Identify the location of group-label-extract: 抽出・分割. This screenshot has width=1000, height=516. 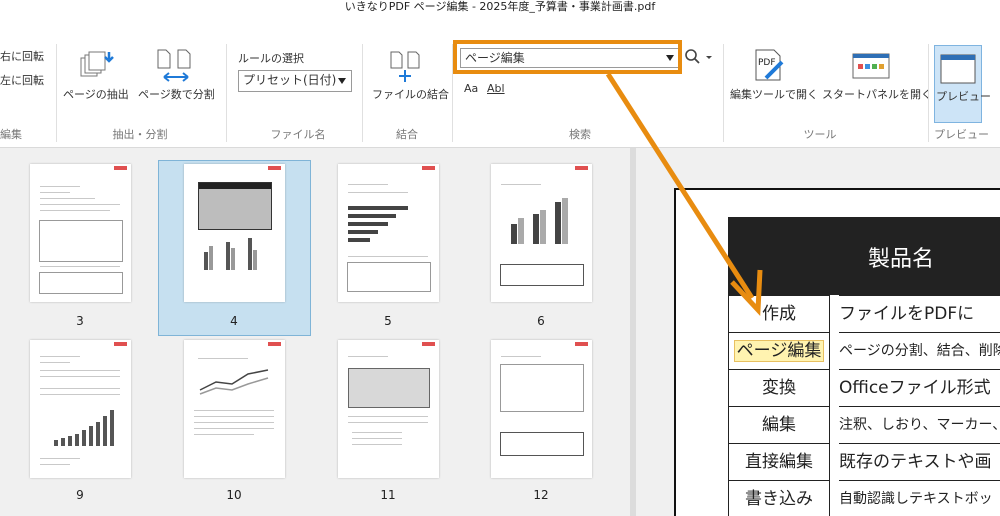
(140, 134).